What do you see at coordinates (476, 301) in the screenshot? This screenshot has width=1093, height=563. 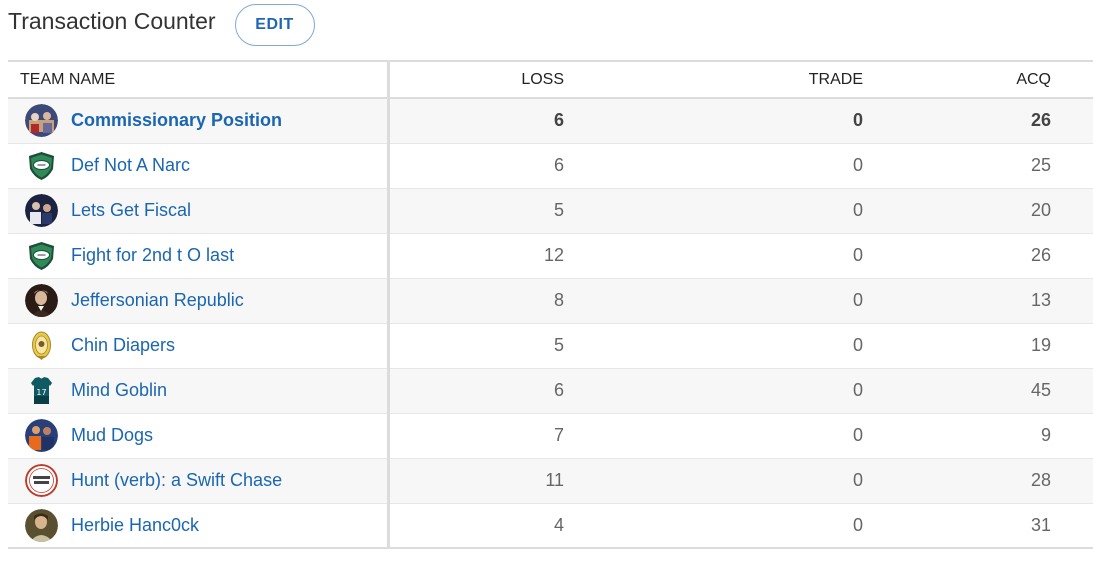 I see `loss-value: 8` at bounding box center [476, 301].